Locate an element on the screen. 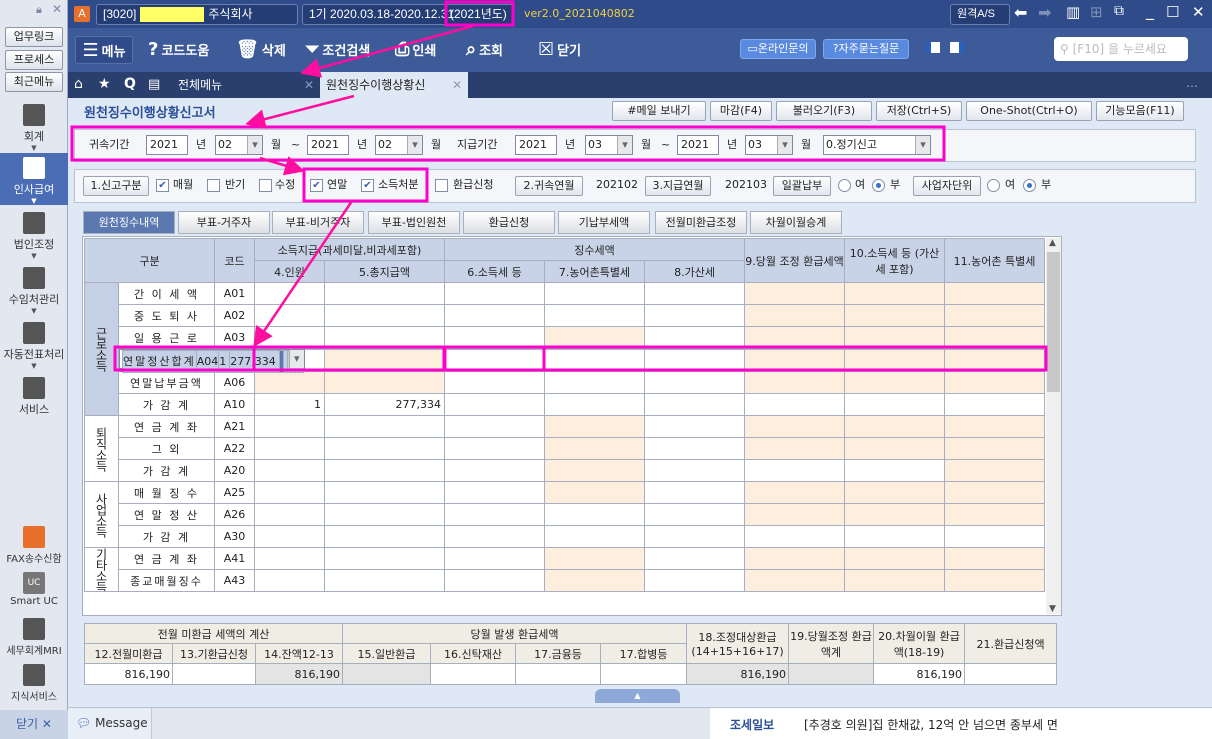  attr-from-year-input: 2021 is located at coordinates (167, 145).